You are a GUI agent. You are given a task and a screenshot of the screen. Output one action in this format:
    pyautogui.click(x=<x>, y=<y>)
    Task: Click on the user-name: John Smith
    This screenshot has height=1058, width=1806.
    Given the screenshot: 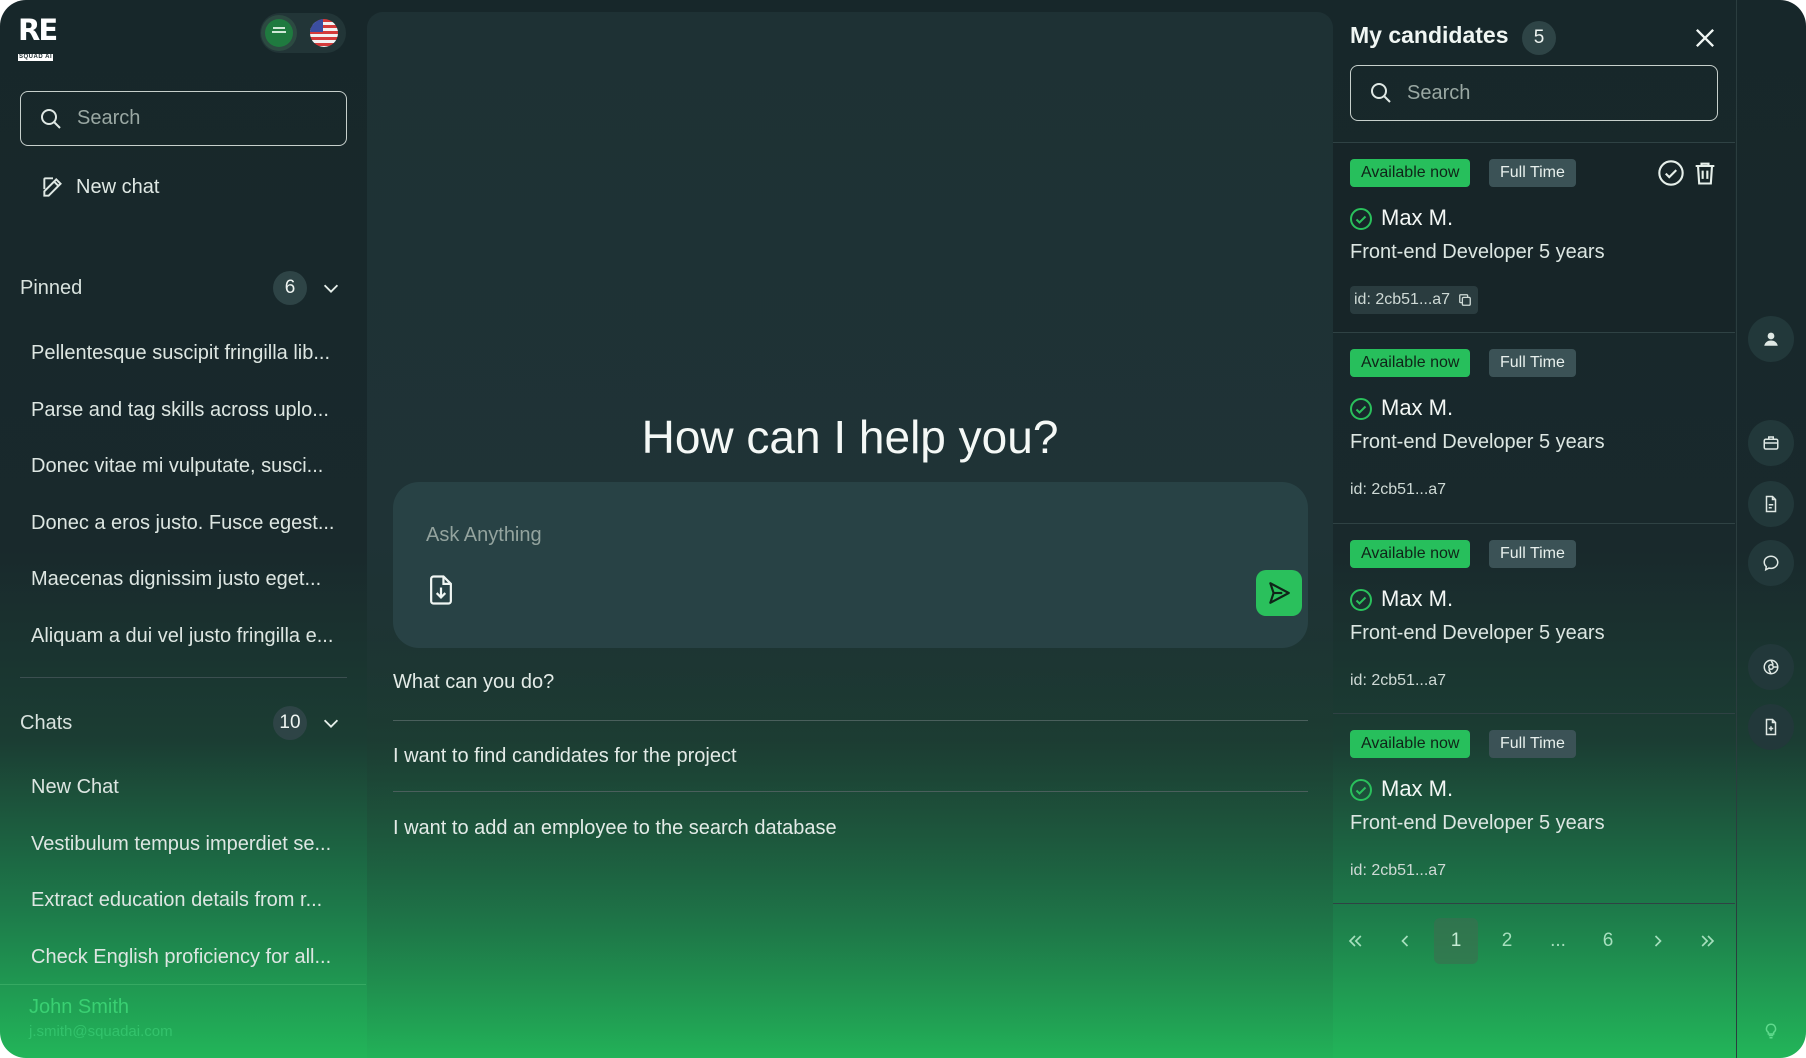 What is the action you would take?
    pyautogui.click(x=79, y=1007)
    